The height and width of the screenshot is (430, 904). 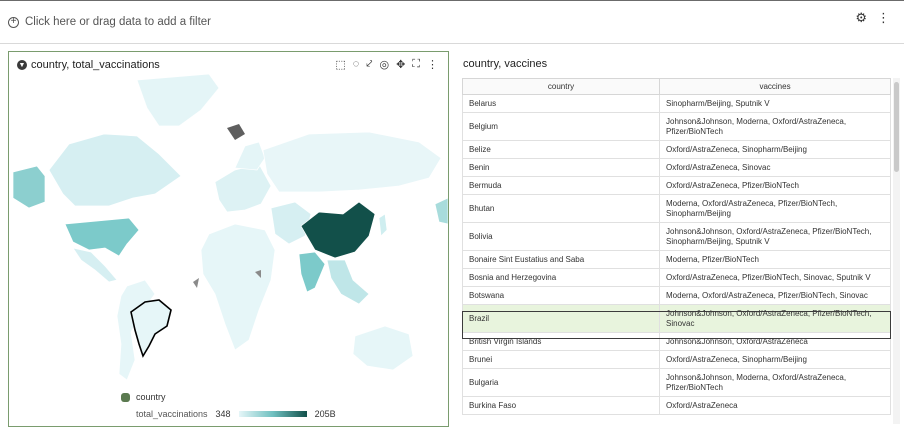 What do you see at coordinates (243, 188) in the screenshot?
I see `map-europe` at bounding box center [243, 188].